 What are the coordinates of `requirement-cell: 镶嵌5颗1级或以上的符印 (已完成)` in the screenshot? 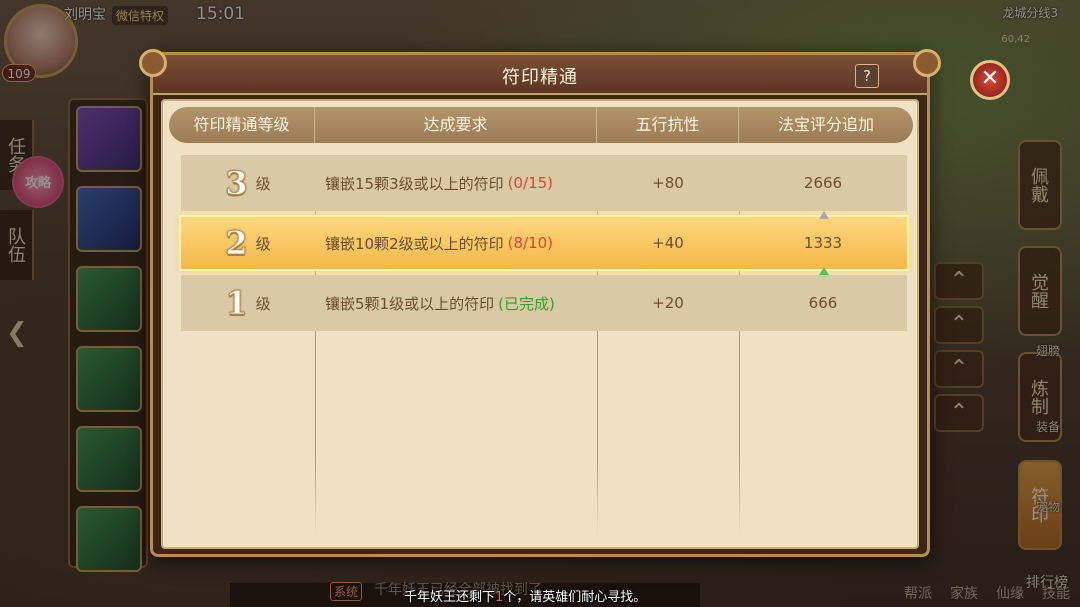 It's located at (456, 303).